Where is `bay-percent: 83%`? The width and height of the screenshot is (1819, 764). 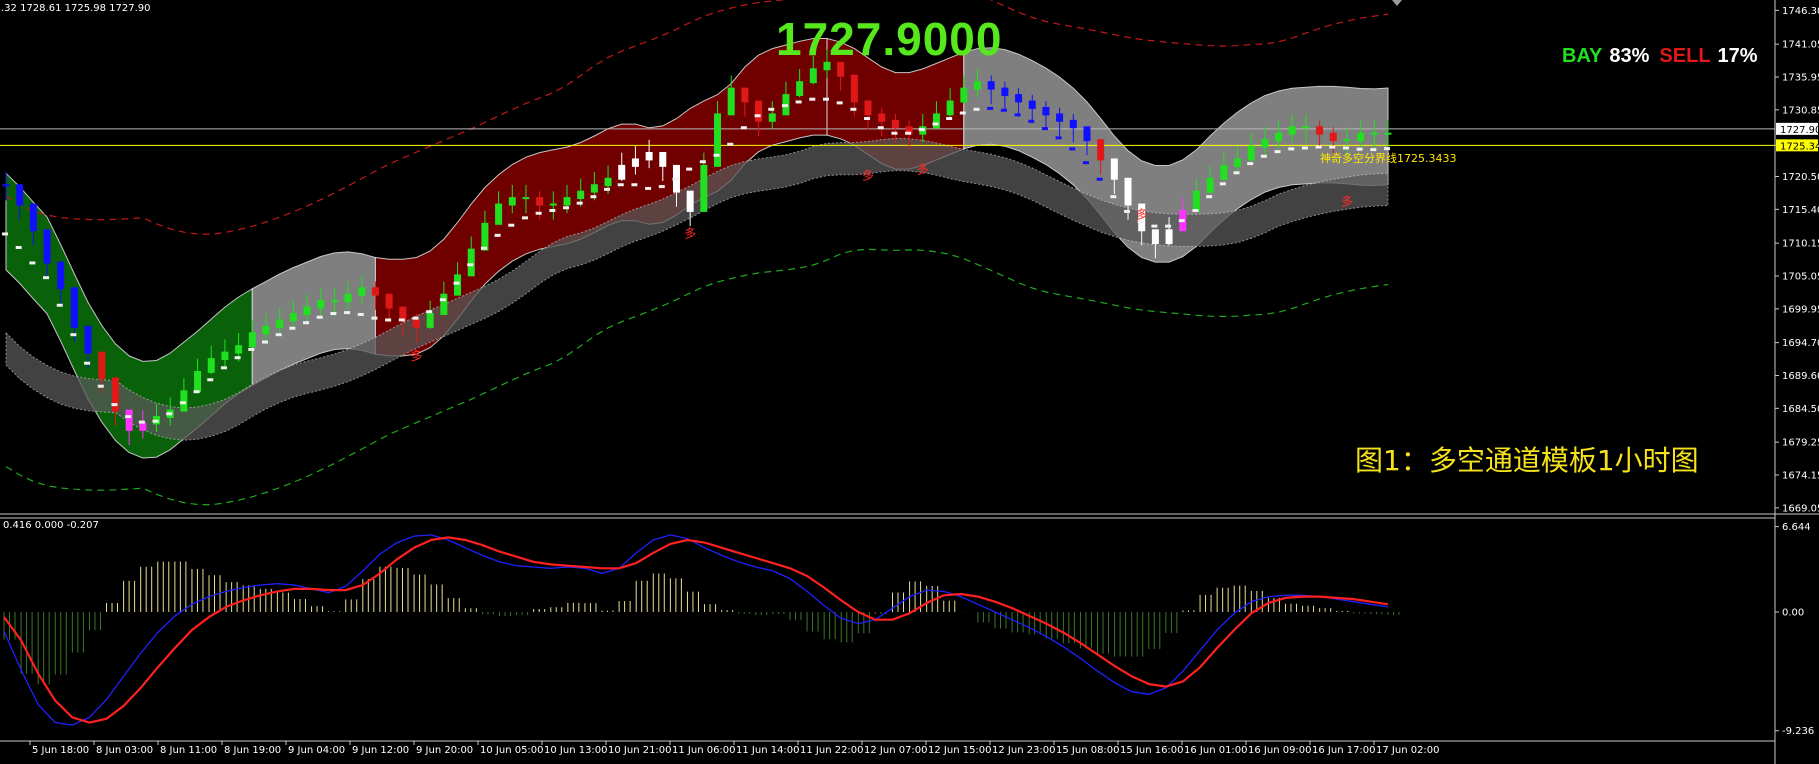
bay-percent: 83% is located at coordinates (1629, 56).